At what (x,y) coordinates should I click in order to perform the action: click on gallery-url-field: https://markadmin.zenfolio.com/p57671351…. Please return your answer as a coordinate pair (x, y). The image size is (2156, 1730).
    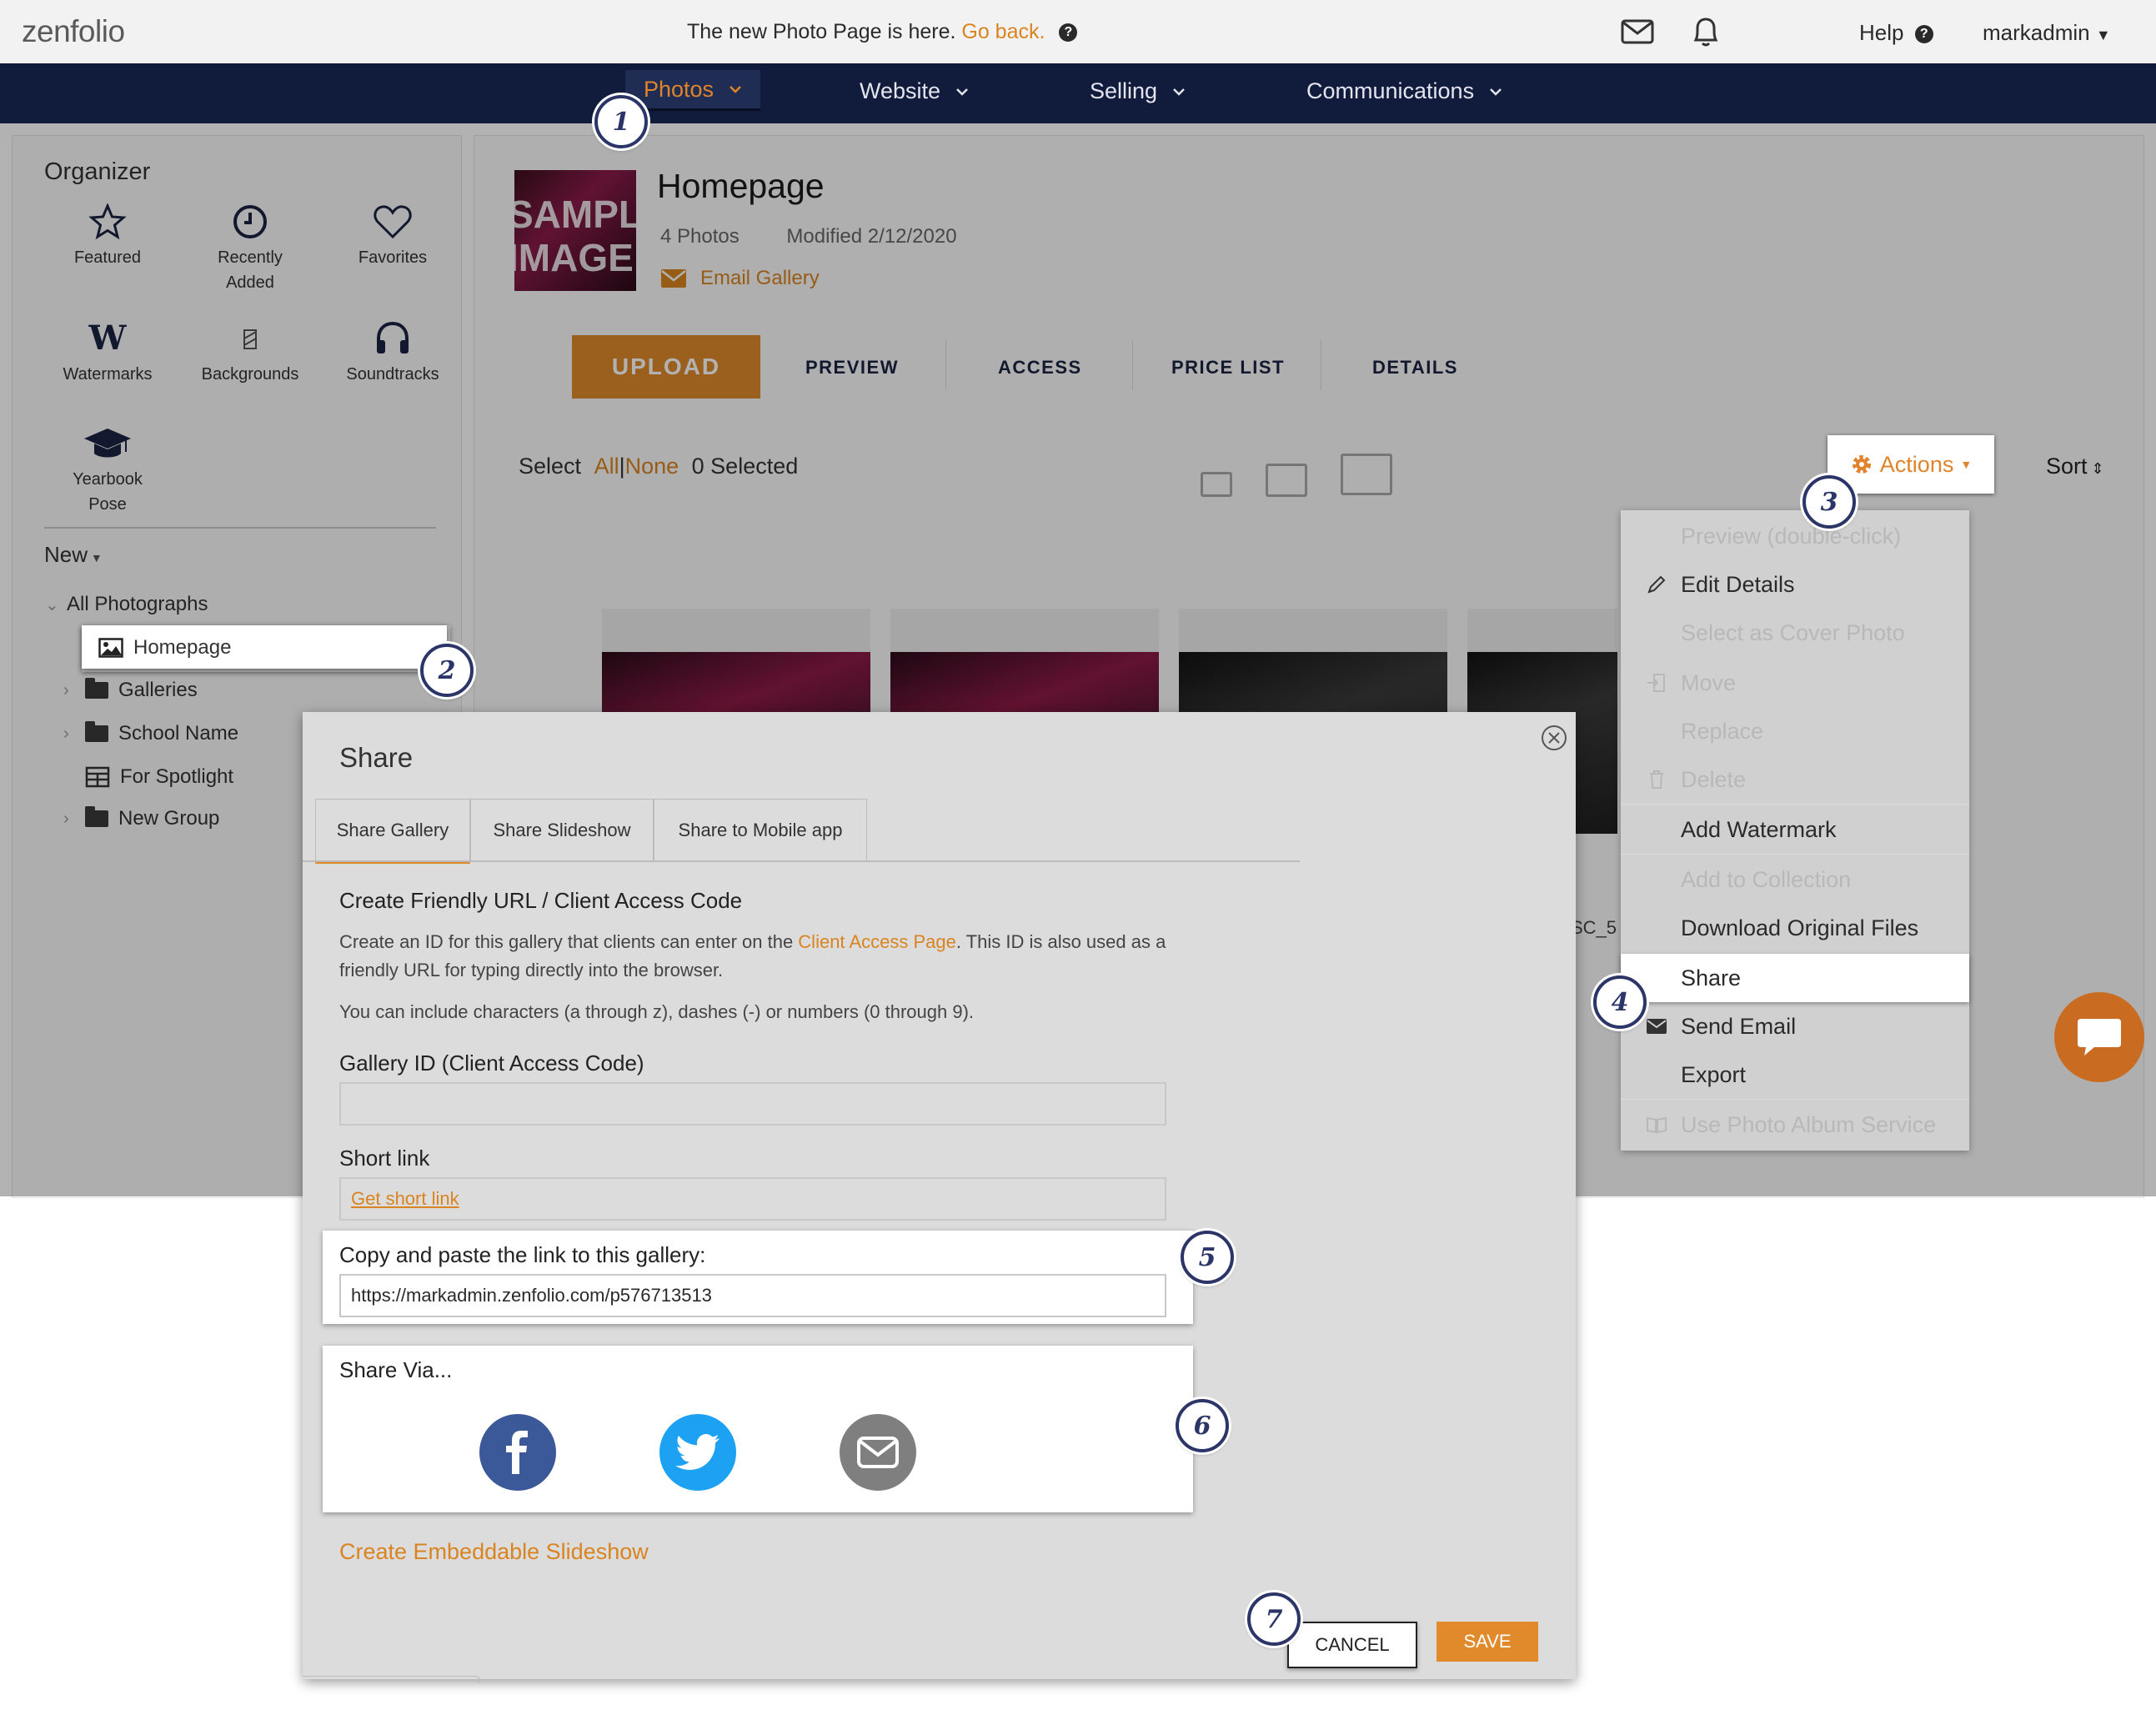
    Looking at the image, I should click on (753, 1295).